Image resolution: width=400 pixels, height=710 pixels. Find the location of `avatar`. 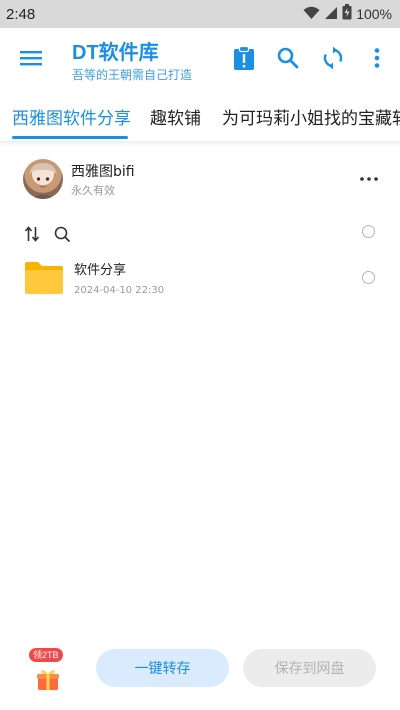

avatar is located at coordinates (43, 179).